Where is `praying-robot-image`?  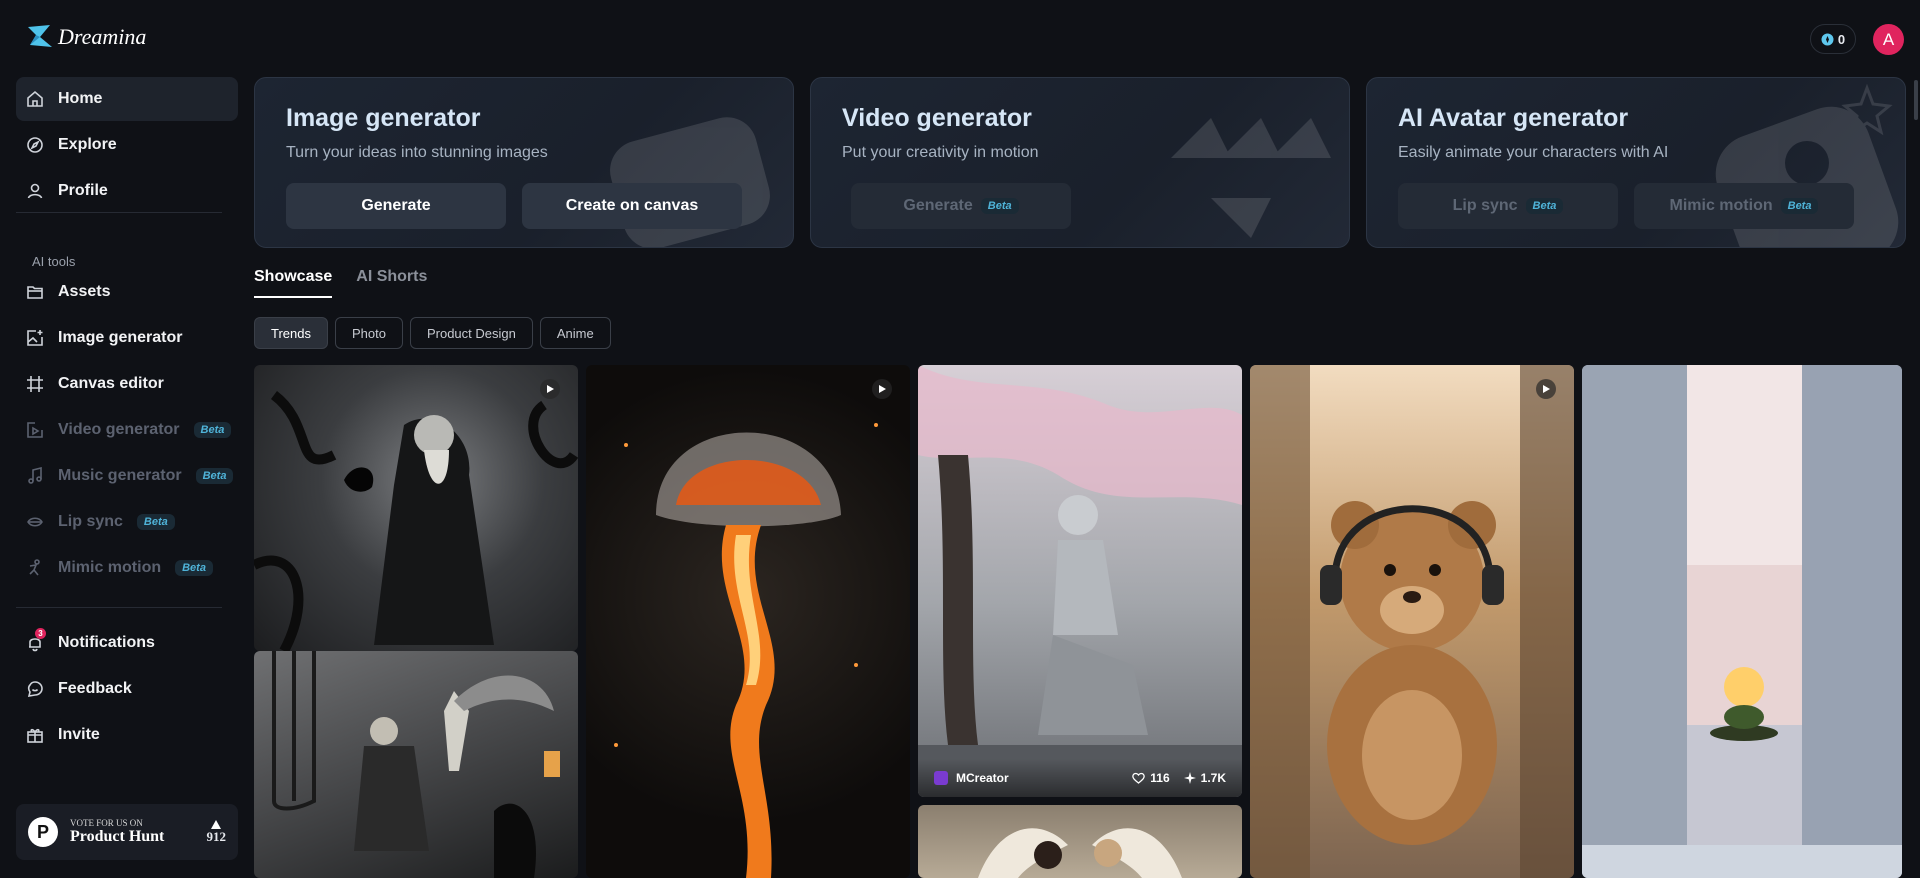 praying-robot-image is located at coordinates (1080, 581).